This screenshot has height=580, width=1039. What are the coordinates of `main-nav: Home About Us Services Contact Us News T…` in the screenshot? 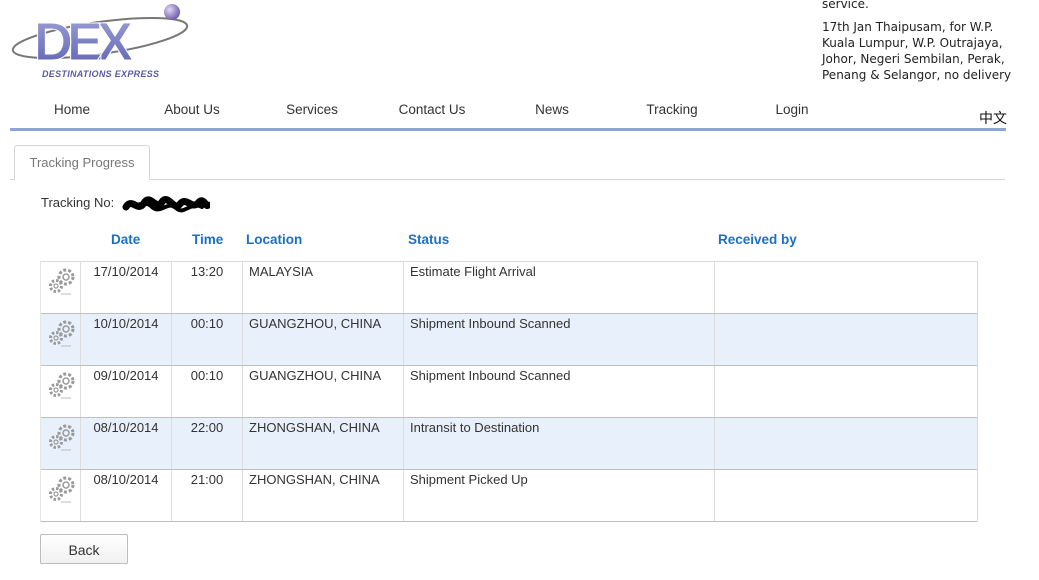 It's located at (508, 113).